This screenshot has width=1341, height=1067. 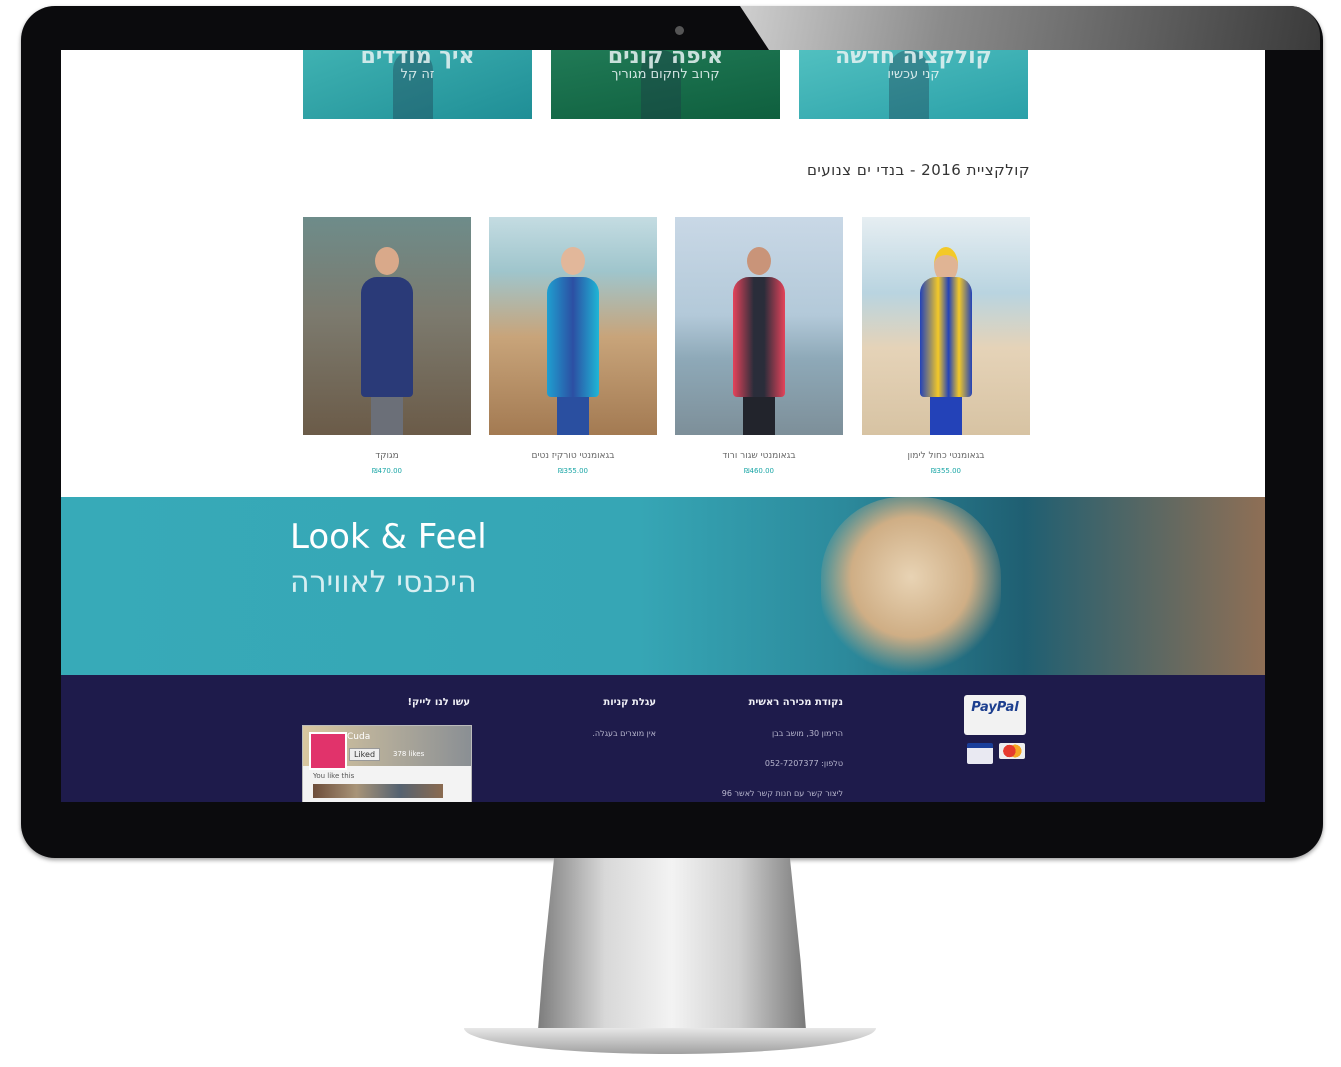 What do you see at coordinates (918, 170) in the screenshot?
I see `collection-title: קולקציית 2016 - בנדי ים צנועים` at bounding box center [918, 170].